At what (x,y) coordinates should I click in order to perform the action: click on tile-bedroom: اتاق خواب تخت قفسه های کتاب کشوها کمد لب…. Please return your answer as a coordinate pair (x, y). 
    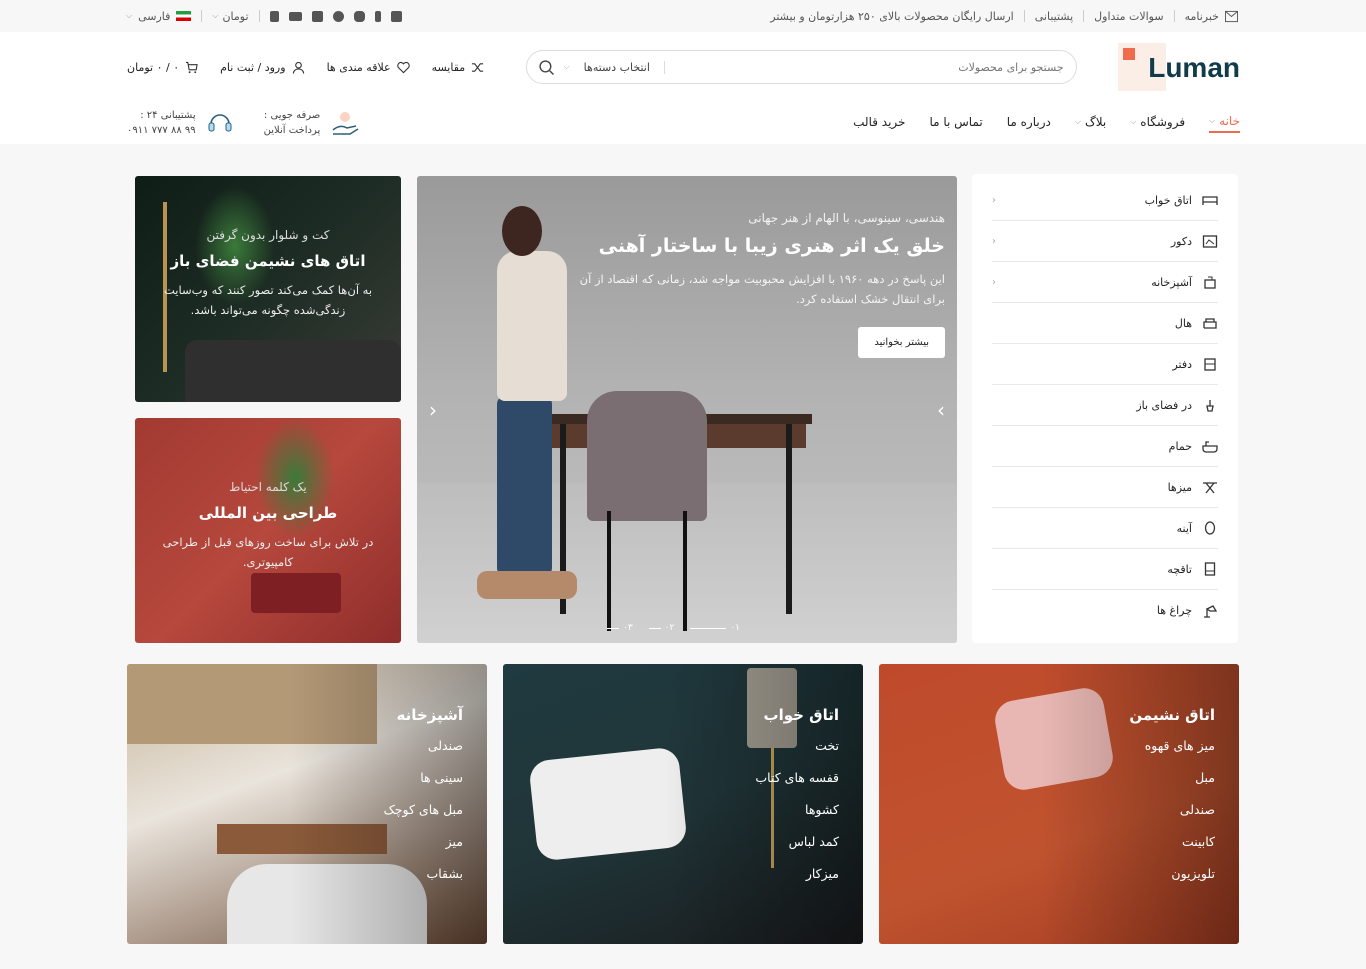
    Looking at the image, I should click on (683, 804).